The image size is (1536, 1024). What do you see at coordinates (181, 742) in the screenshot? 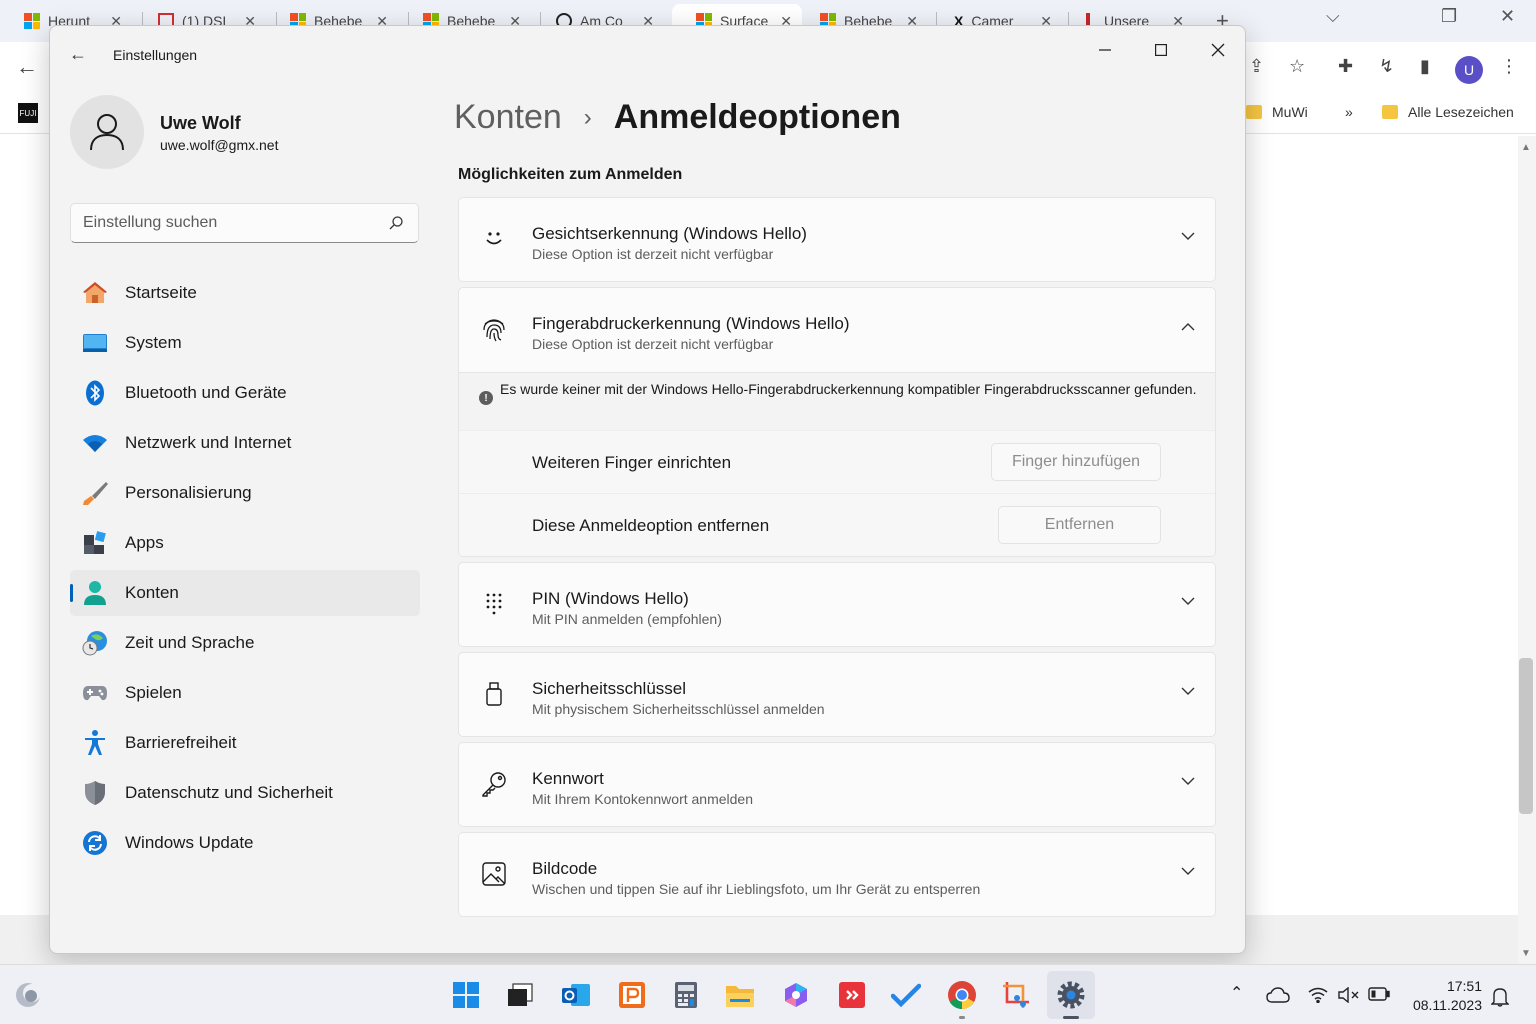
I see `nav-label: Barrierefreiheit` at bounding box center [181, 742].